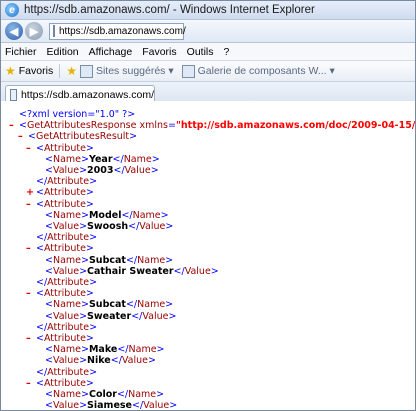  I want to click on attribute-5-tag-name: Attribute, so click(64, 338).